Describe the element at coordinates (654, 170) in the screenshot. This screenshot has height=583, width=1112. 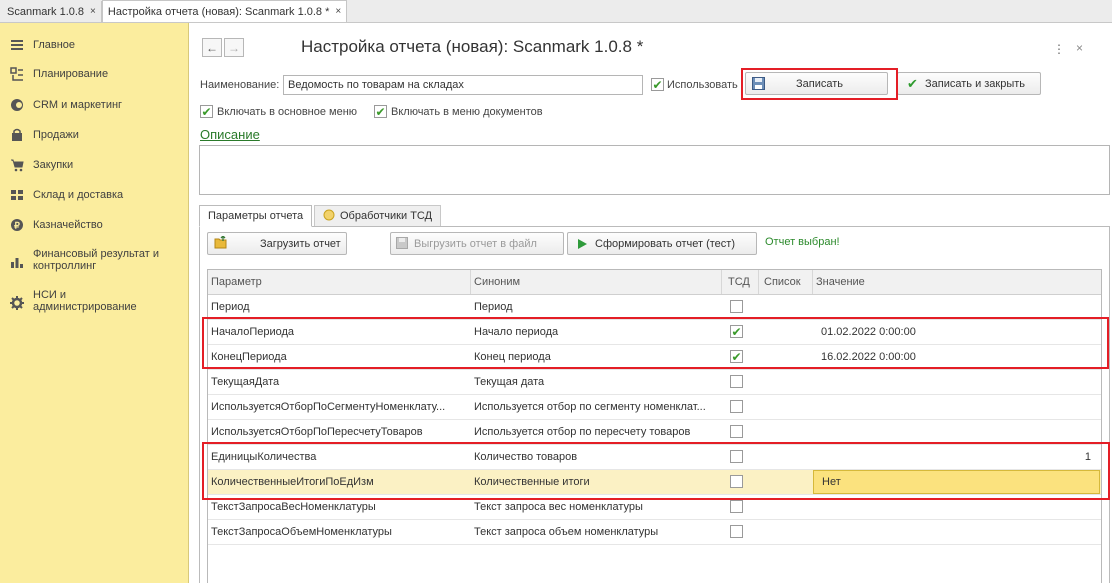
I see `description-textarea` at that location.